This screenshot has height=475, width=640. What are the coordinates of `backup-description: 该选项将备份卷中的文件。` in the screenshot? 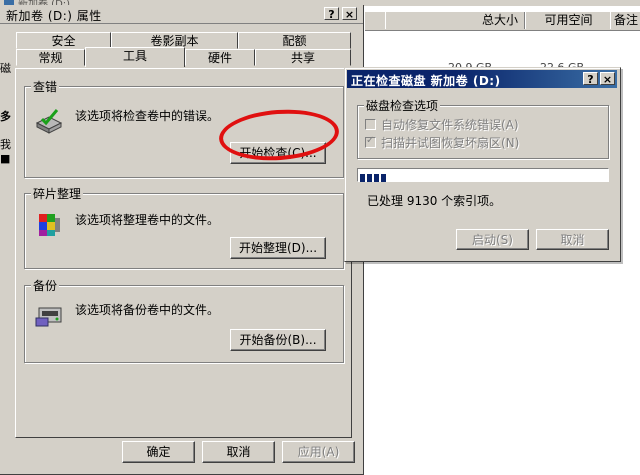 It's located at (147, 310).